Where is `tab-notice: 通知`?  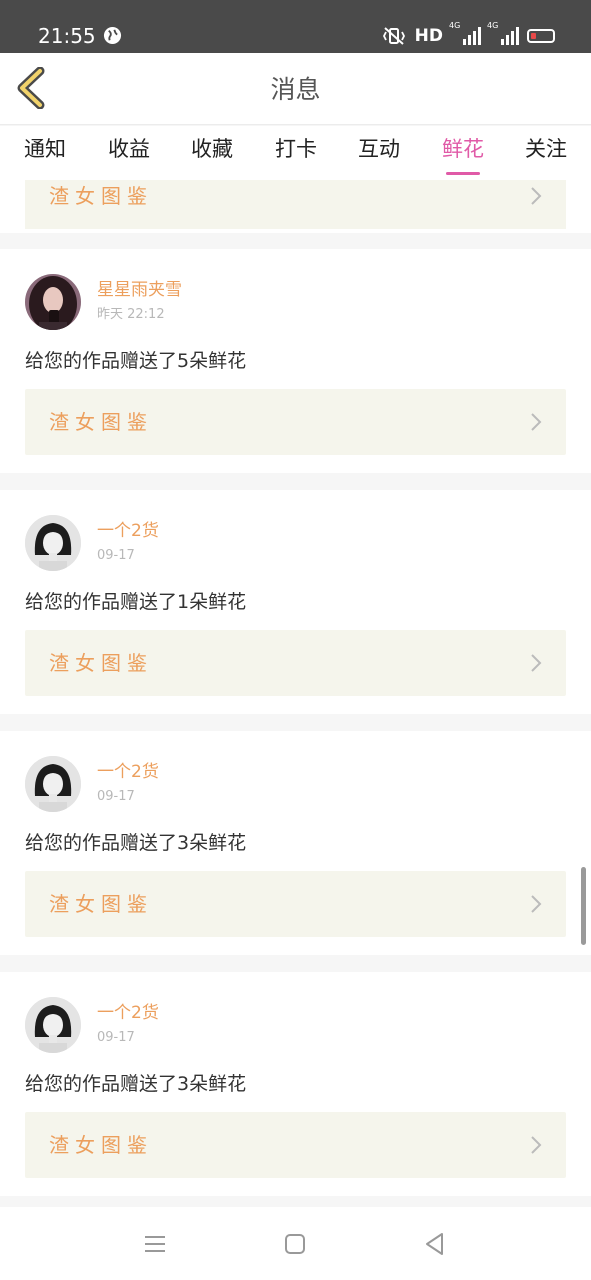
tab-notice: 通知 is located at coordinates (45, 149).